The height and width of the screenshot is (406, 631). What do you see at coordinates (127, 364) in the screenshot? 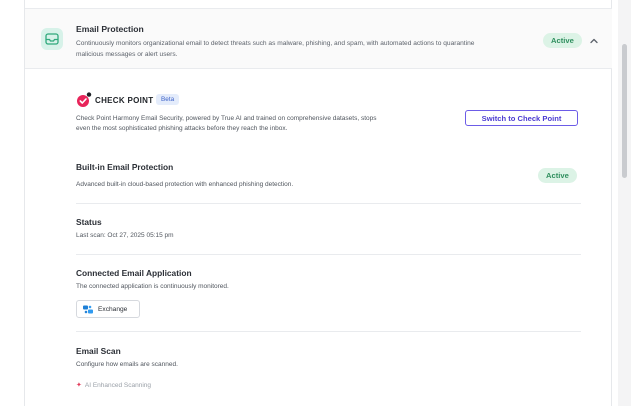
I see `email-scan-description: Configure how emails are scanned.` at bounding box center [127, 364].